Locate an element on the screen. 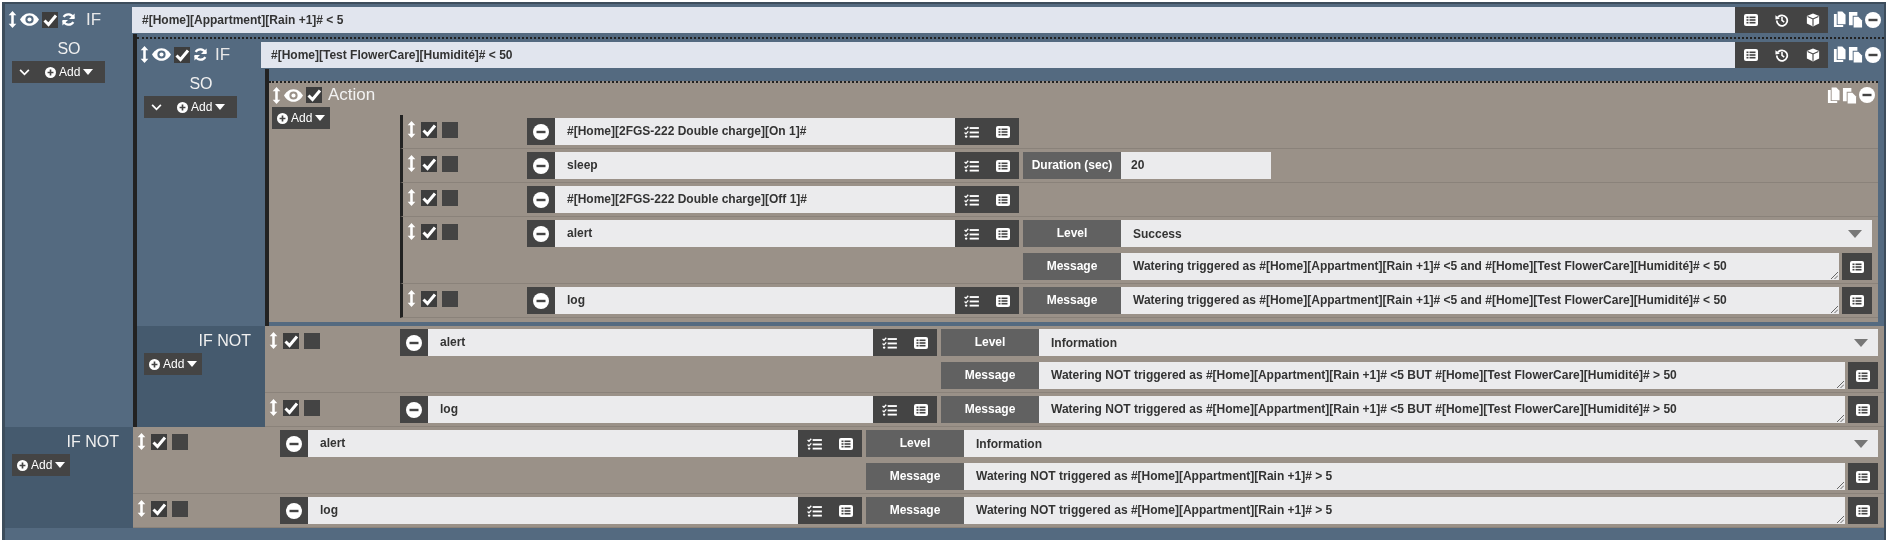  message-field: Watering NOT triggered as #[Home][Appartment][Rain +1]# > 5 is located at coordinates (1404, 476).